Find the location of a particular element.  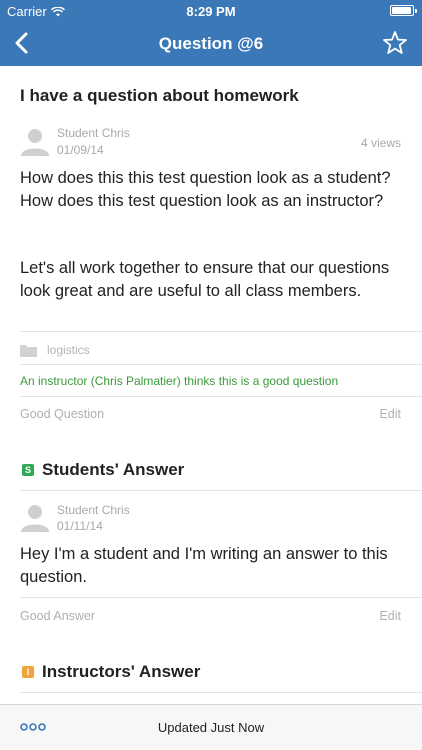

star-outline-icon is located at coordinates (395, 43).